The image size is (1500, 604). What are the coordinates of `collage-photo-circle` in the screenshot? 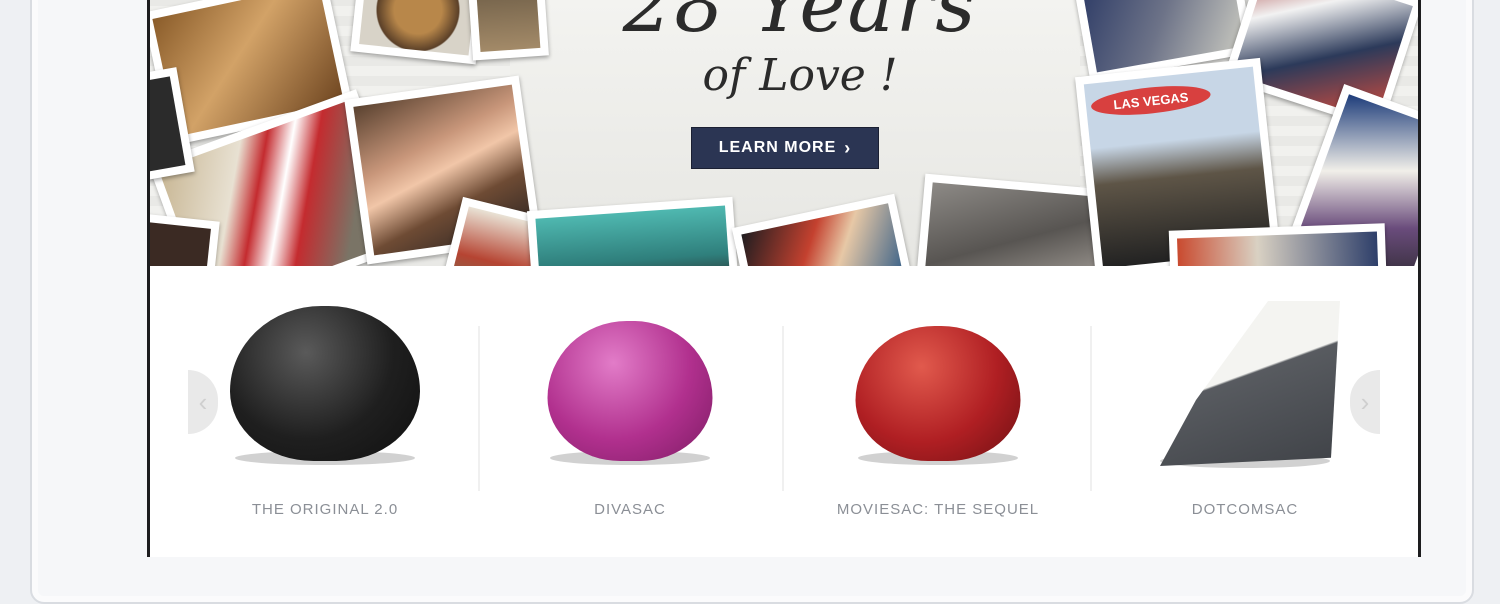 It's located at (418, 32).